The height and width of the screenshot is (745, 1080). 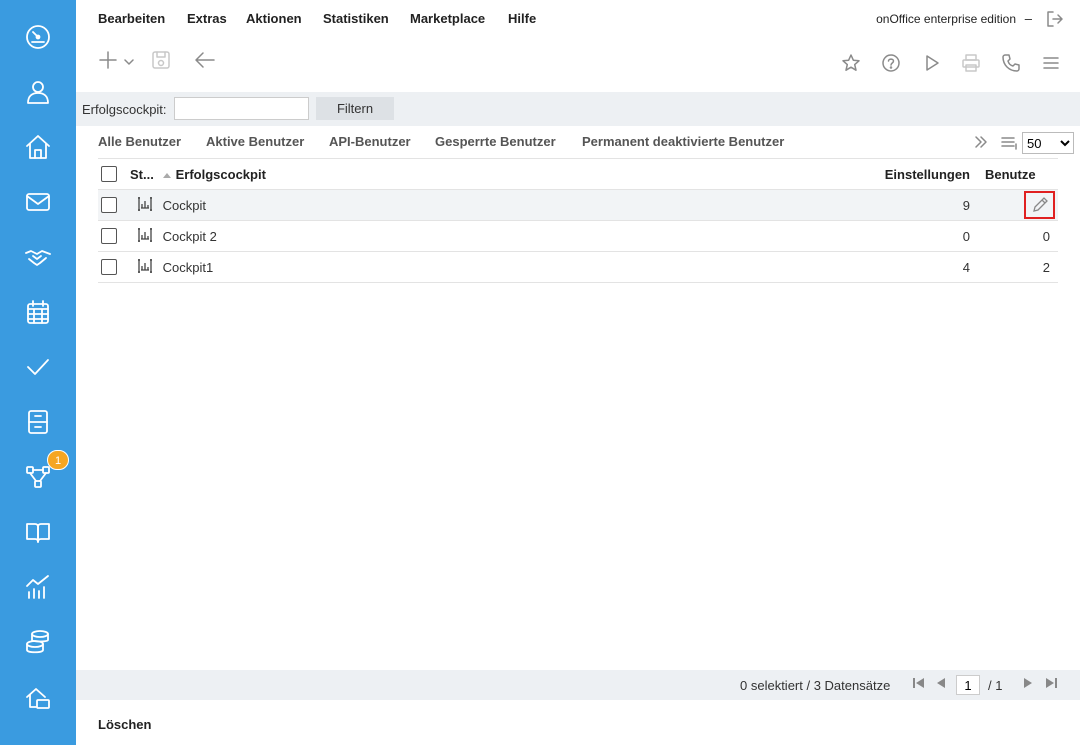 What do you see at coordinates (578, 236) in the screenshot?
I see `table-row: Cockpit 2 0 0` at bounding box center [578, 236].